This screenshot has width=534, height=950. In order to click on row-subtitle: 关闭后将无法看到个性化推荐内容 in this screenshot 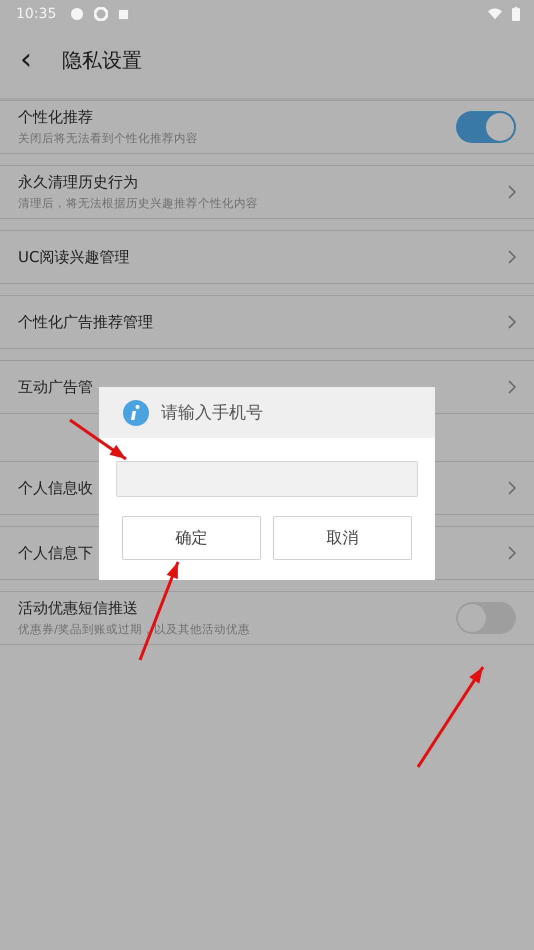, I will do `click(108, 138)`.